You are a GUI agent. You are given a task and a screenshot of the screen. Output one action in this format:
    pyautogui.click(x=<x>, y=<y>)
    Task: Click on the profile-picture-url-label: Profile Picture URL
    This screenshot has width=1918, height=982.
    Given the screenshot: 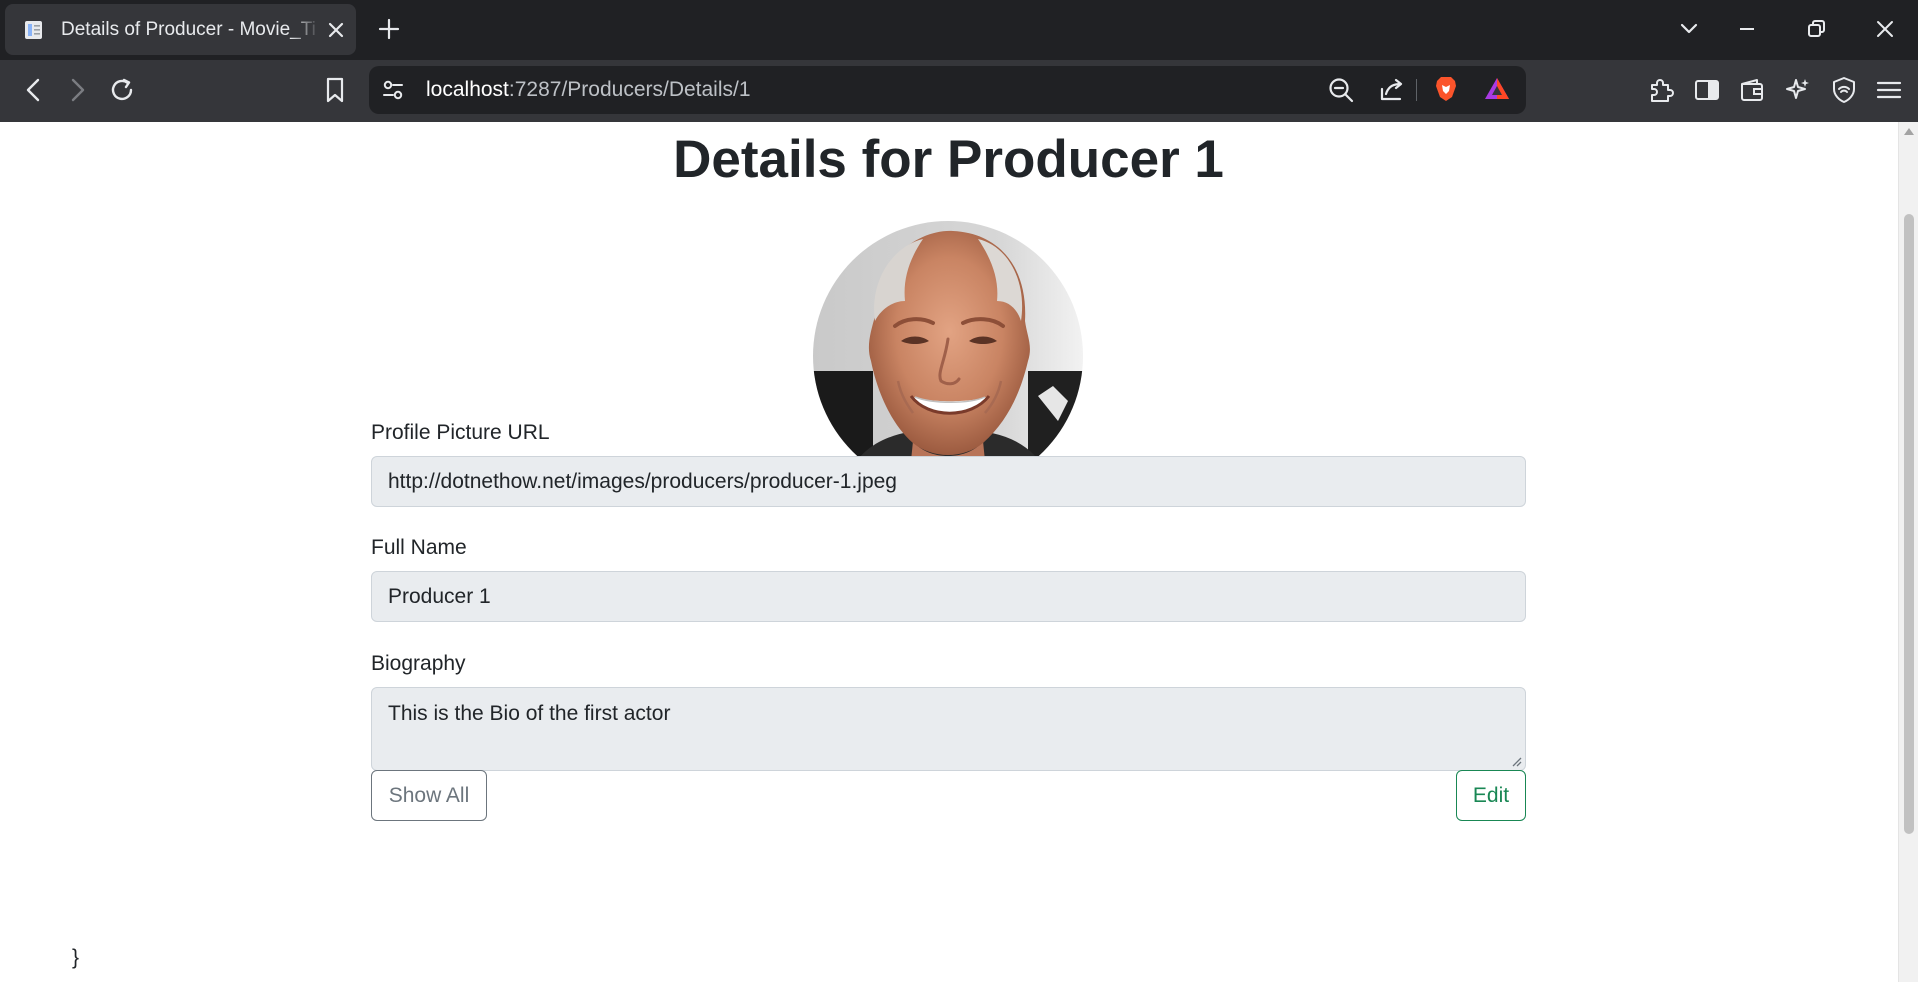 What is the action you would take?
    pyautogui.click(x=460, y=432)
    